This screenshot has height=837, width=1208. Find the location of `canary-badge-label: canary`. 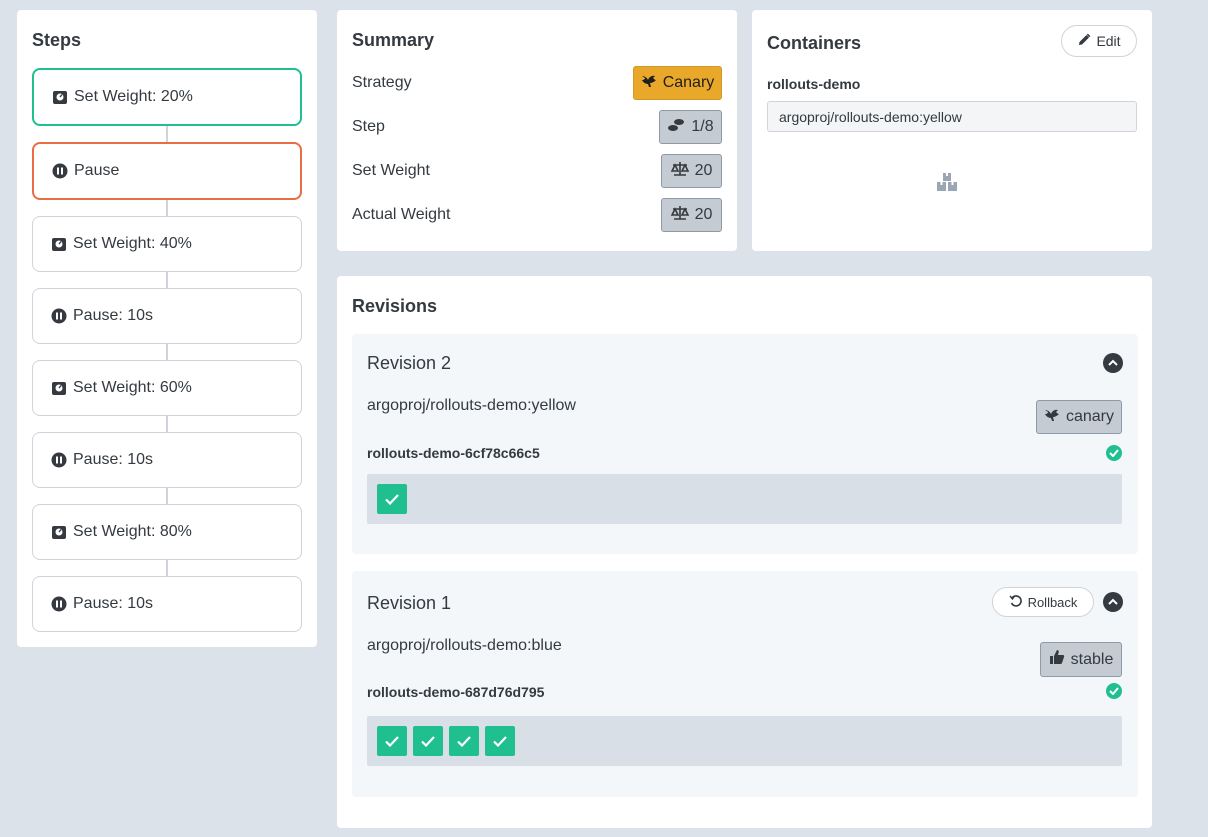

canary-badge-label: canary is located at coordinates (1090, 416).